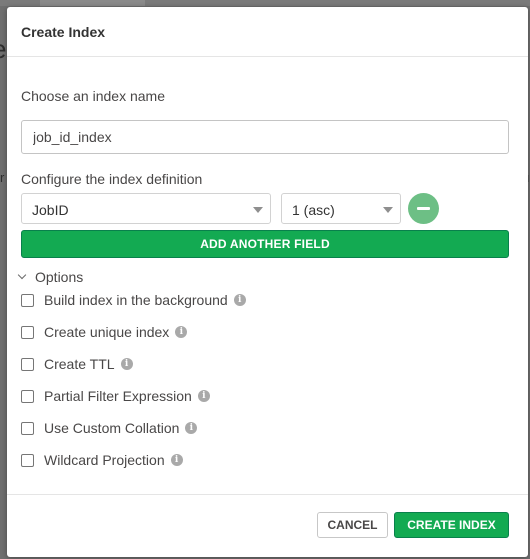 This screenshot has width=530, height=559. I want to click on unique-checkbox, so click(27, 332).